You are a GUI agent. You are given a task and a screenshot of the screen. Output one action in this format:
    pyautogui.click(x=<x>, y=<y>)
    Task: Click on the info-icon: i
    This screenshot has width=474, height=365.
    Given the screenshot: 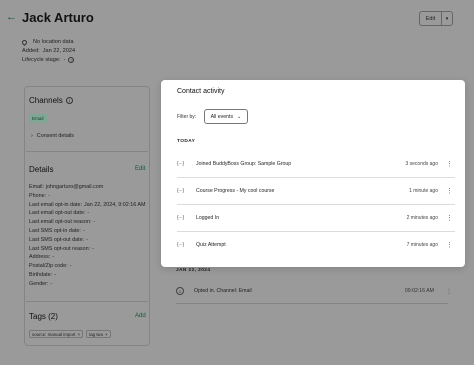 What is the action you would take?
    pyautogui.click(x=69, y=100)
    